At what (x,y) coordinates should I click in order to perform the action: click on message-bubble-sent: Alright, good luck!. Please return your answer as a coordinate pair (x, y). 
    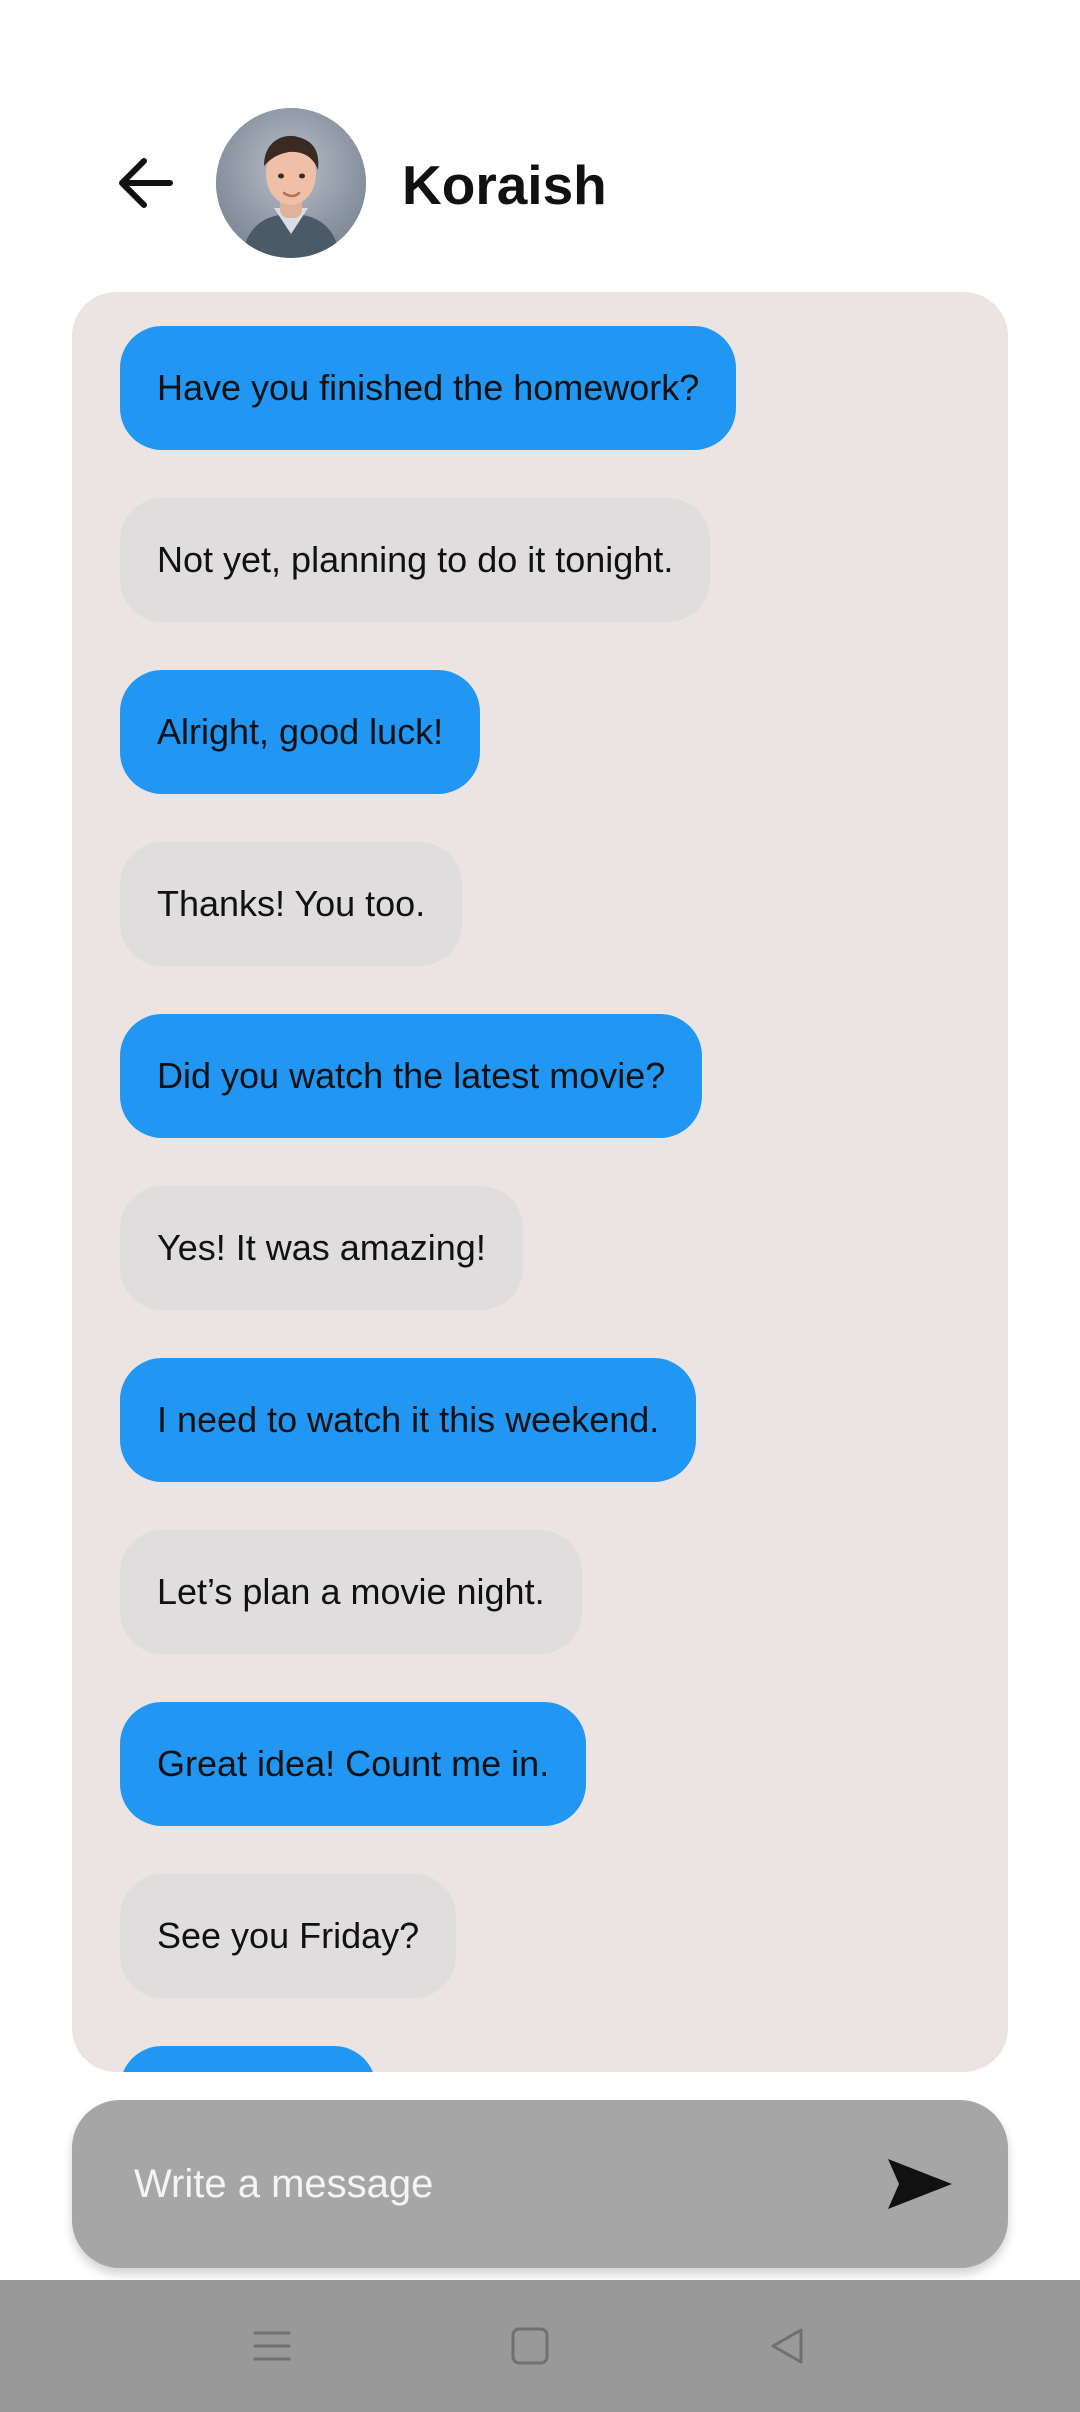
    Looking at the image, I should click on (300, 732).